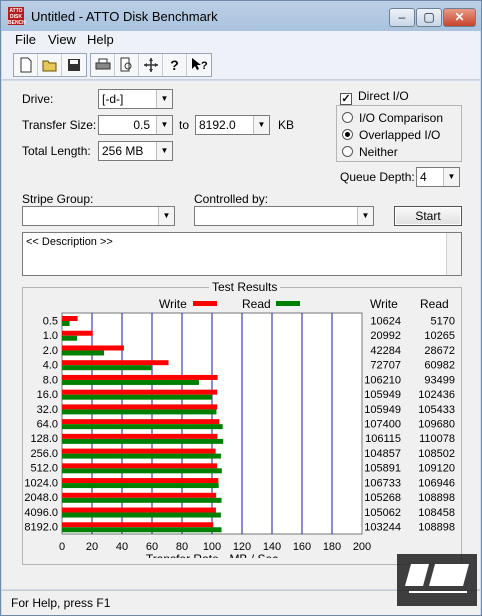  I want to click on print-button, so click(103, 65).